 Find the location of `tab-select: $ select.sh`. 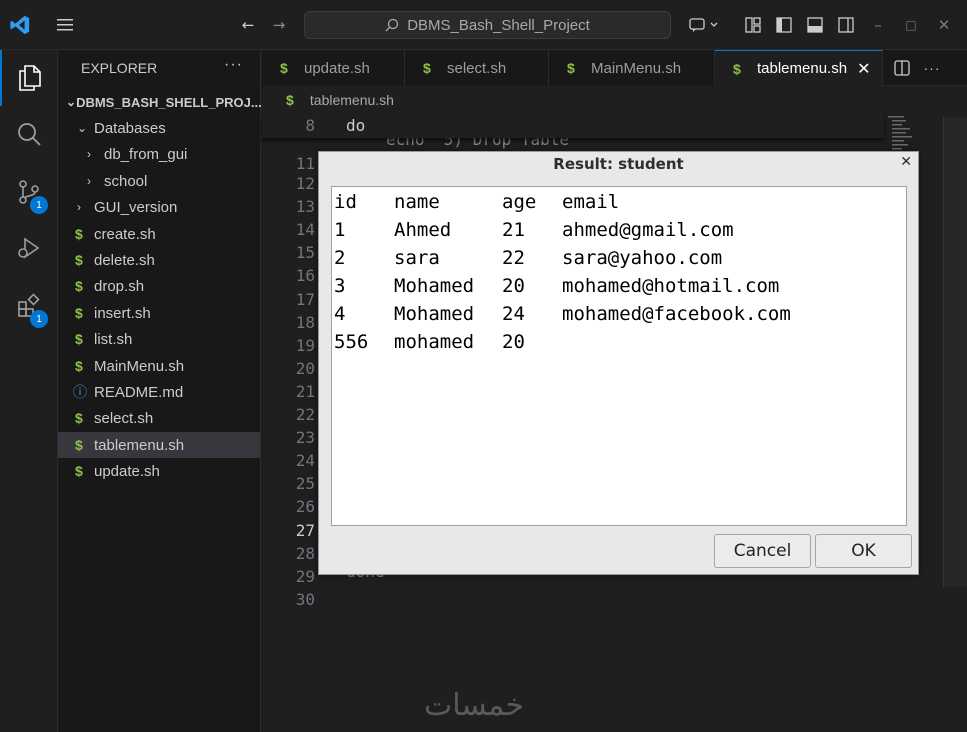

tab-select: $ select.sh is located at coordinates (477, 68).